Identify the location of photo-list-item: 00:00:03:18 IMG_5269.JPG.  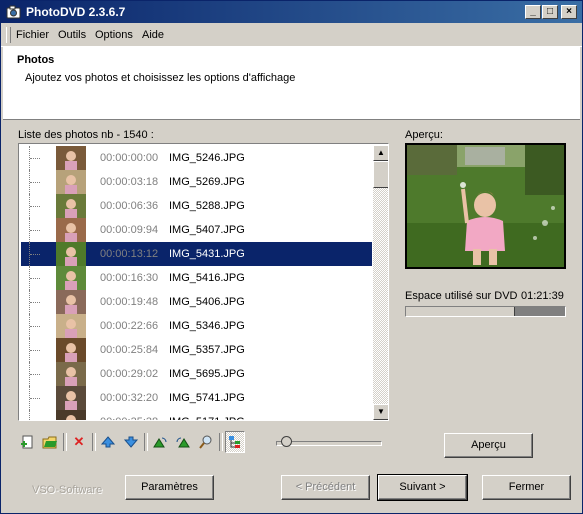
(196, 182).